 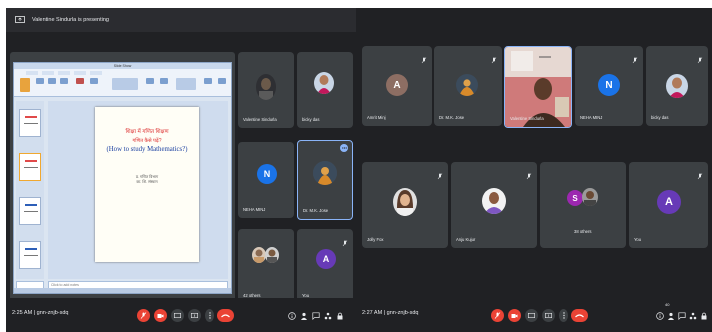 What do you see at coordinates (40, 313) in the screenshot?
I see `time-and-meeting-code: 2:25 AM | gnn-znjb-sdq` at bounding box center [40, 313].